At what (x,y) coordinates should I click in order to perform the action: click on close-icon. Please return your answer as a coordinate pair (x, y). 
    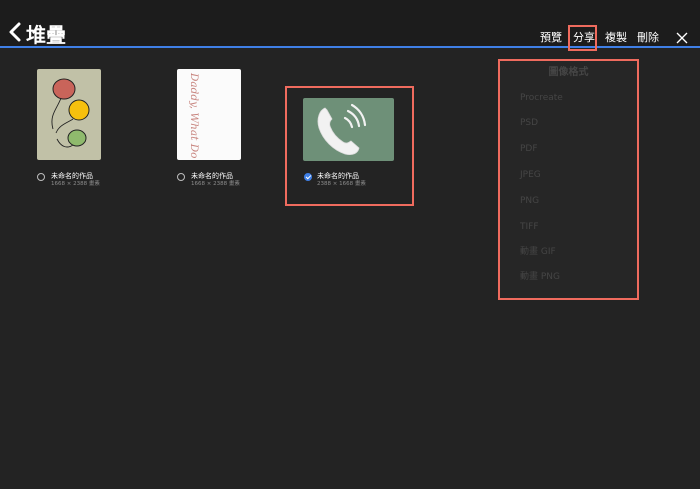
    Looking at the image, I should click on (682, 38).